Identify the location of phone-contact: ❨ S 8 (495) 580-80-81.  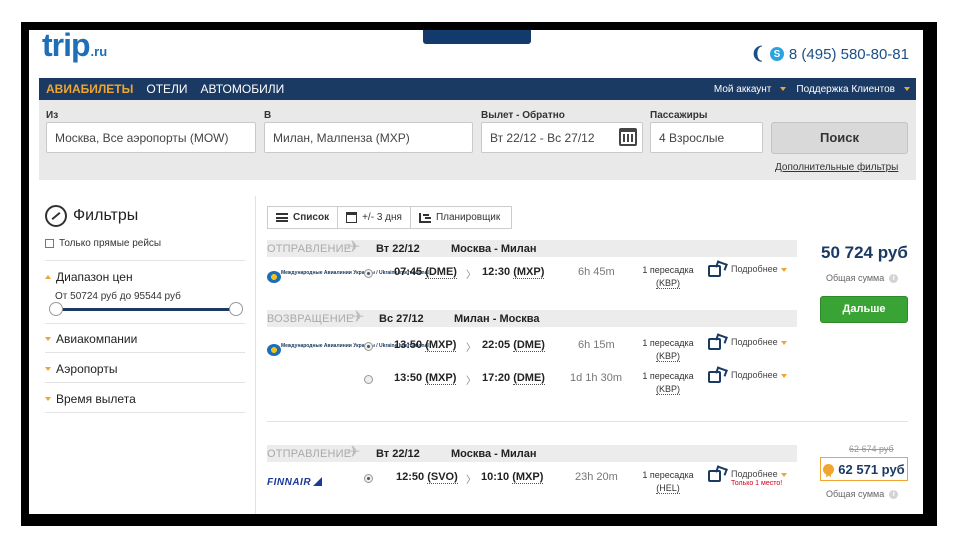
(830, 54).